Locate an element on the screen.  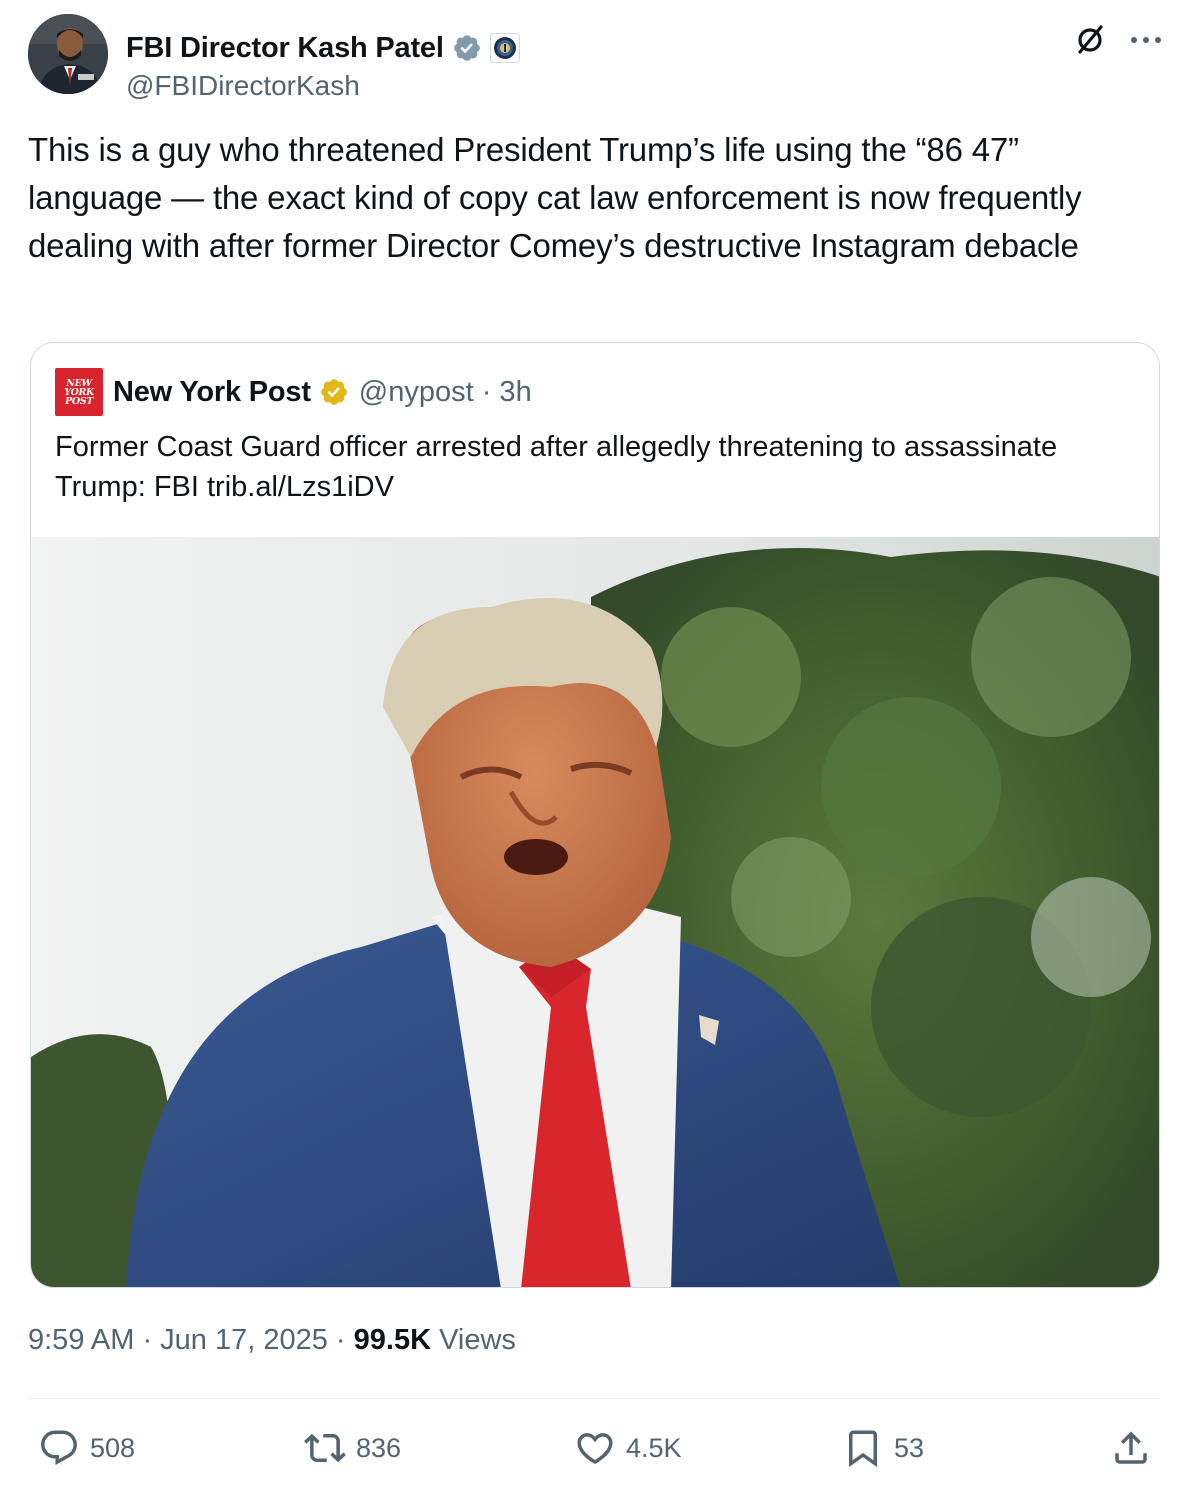
views-count: 99.5K is located at coordinates (392, 1340).